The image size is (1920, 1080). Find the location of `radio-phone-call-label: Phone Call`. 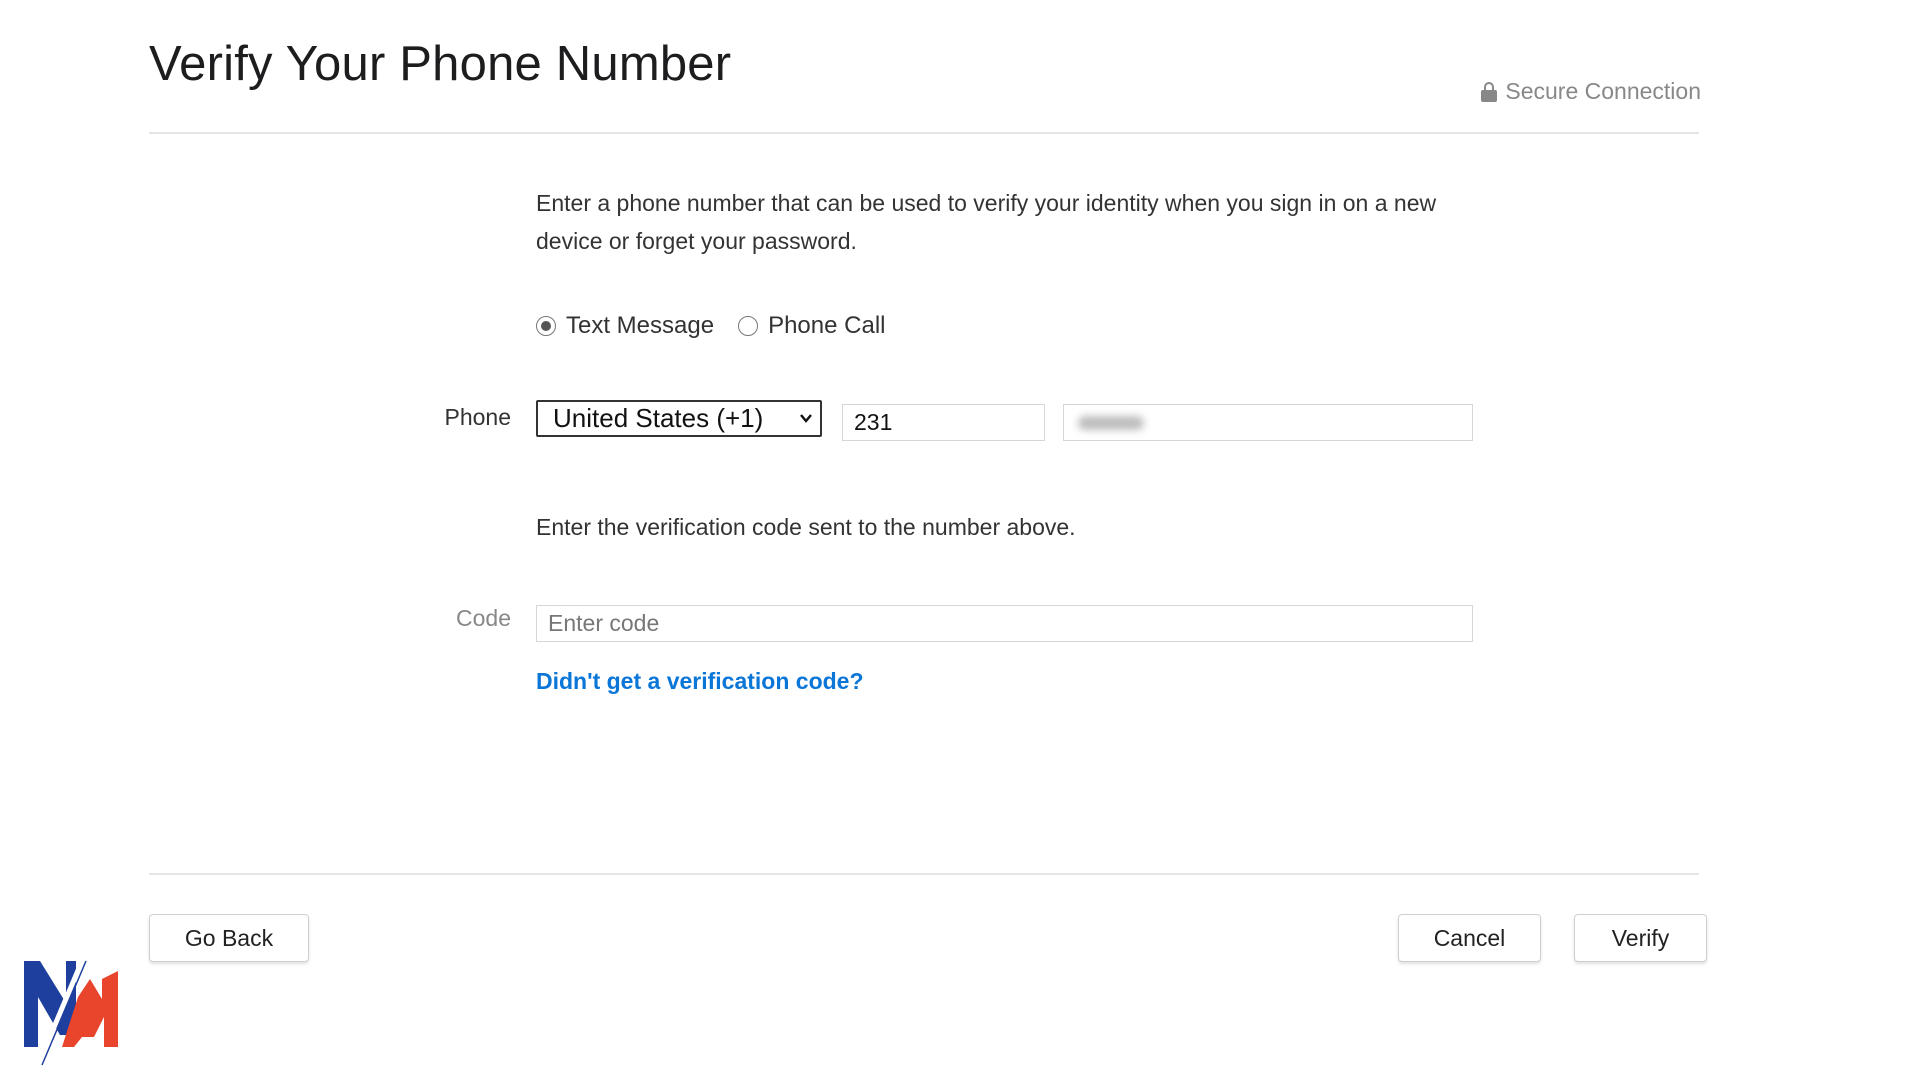

radio-phone-call-label: Phone Call is located at coordinates (827, 325).